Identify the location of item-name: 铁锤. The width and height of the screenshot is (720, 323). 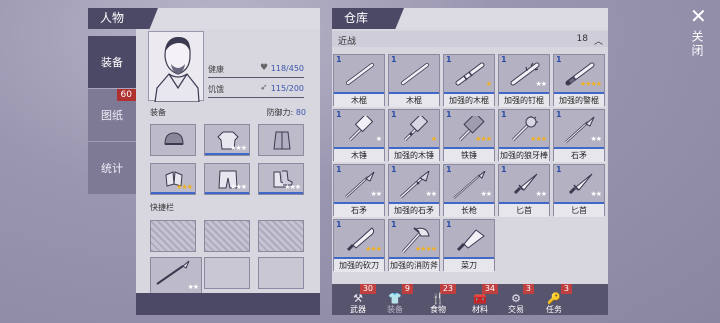
(469, 155).